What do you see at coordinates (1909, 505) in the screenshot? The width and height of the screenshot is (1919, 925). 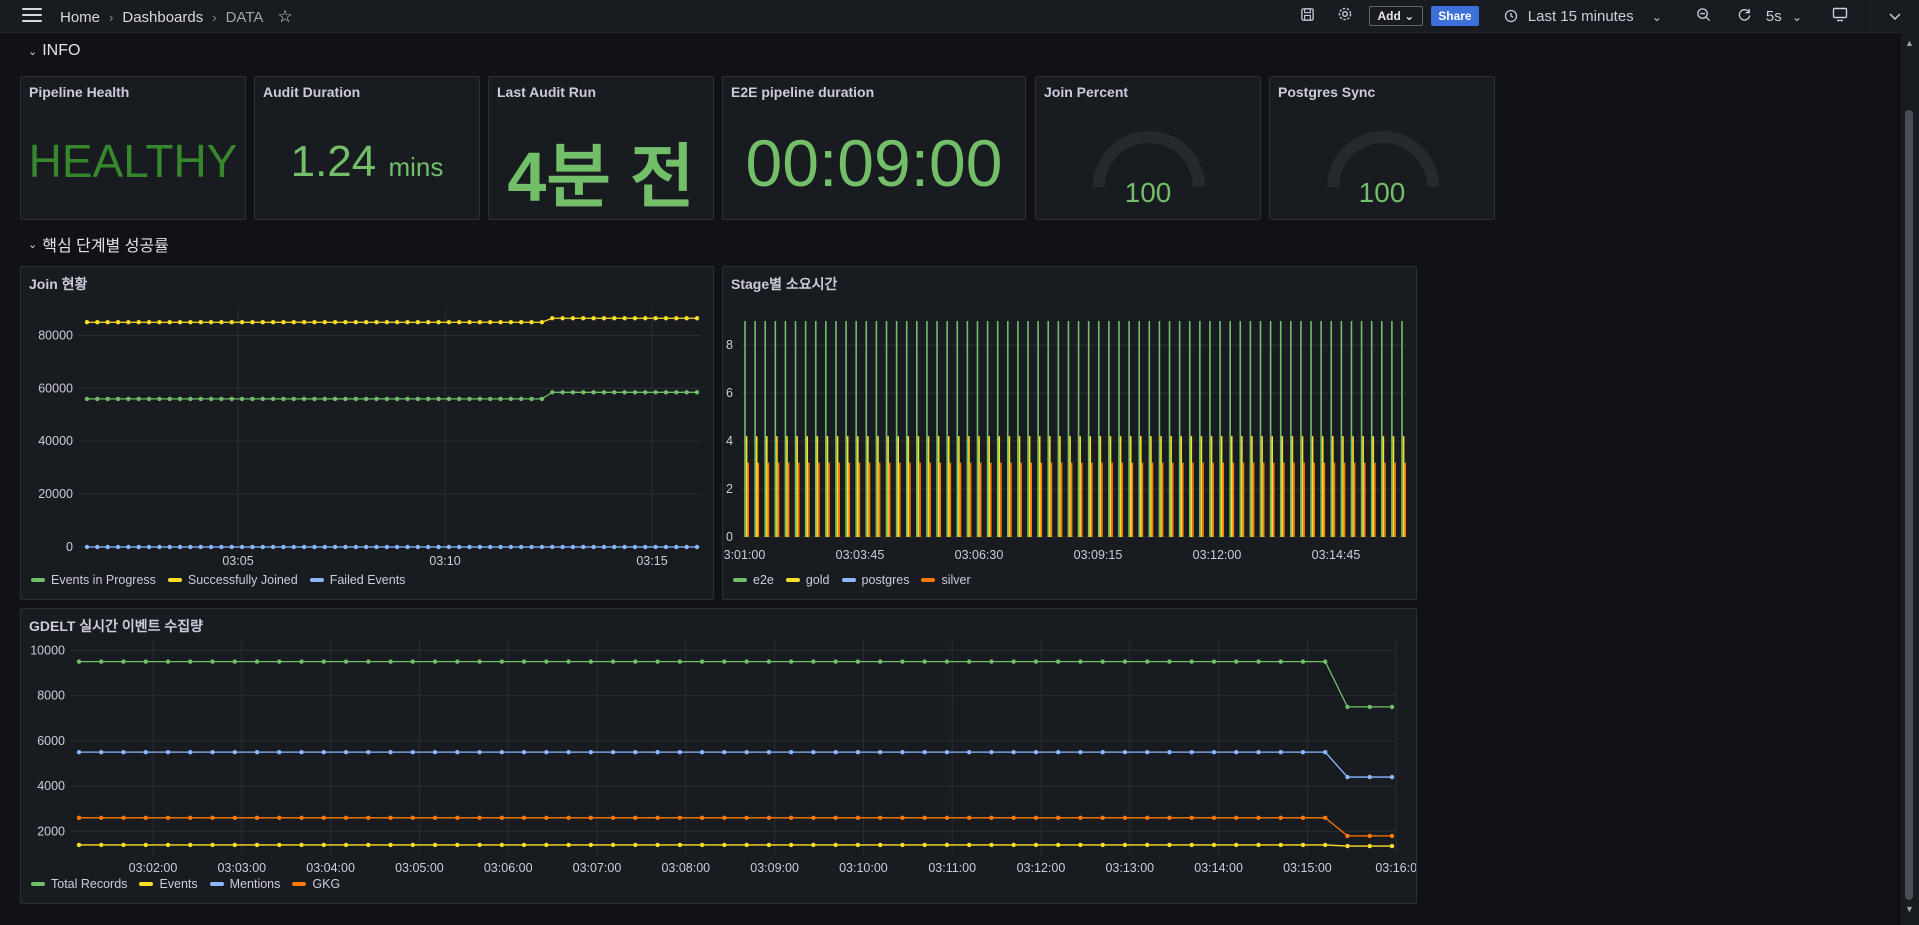 I see `scrollbar-thumb` at bounding box center [1909, 505].